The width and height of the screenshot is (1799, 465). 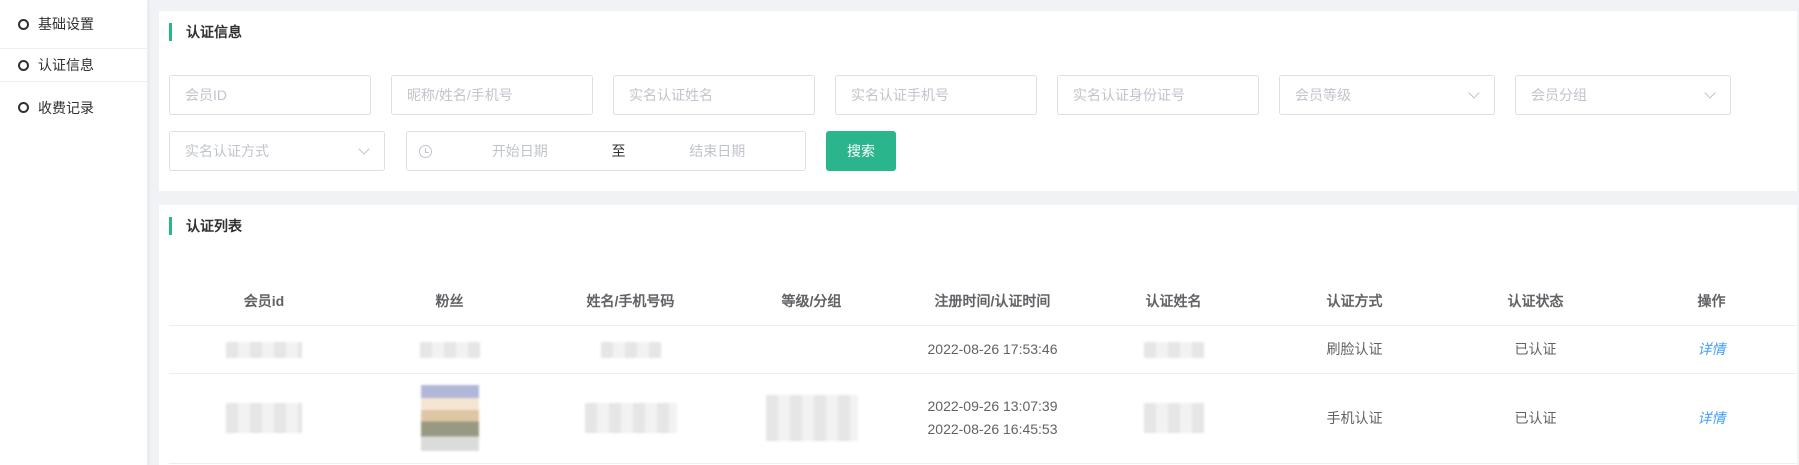 I want to click on nickname-input-wrap, so click(x=492, y=95).